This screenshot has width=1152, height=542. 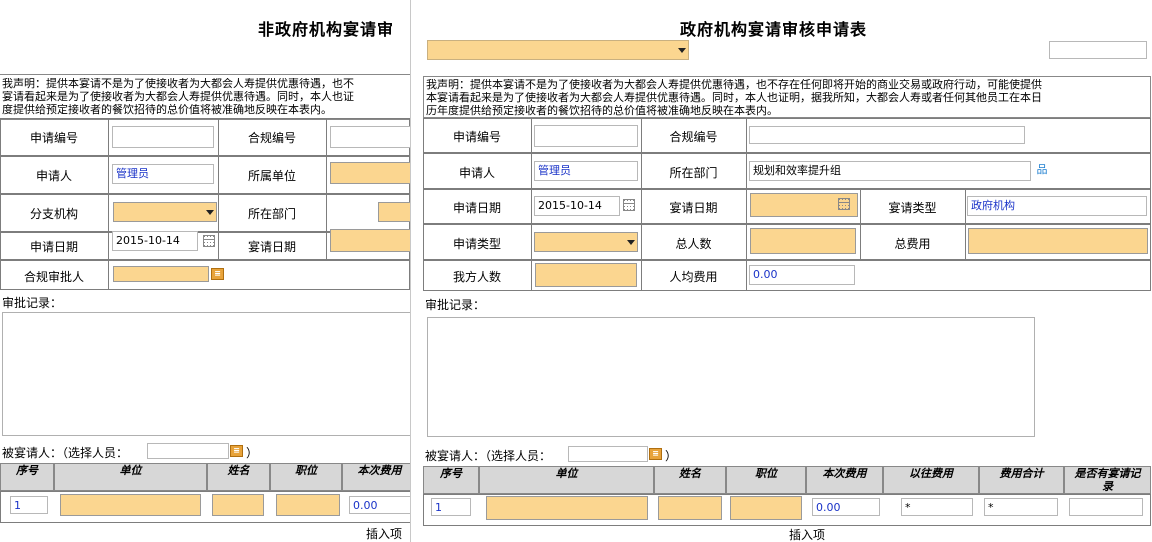 What do you see at coordinates (476, 208) in the screenshot?
I see `apply-date-label: 申请日期` at bounding box center [476, 208].